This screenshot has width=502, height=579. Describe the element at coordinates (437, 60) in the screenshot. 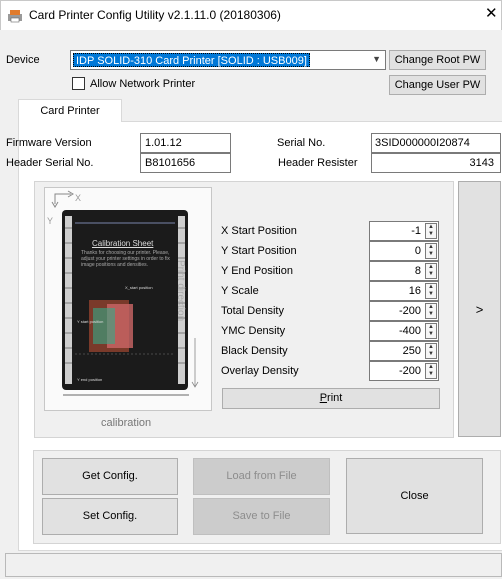

I see `change-root-pw-button: Change Root PW` at that location.